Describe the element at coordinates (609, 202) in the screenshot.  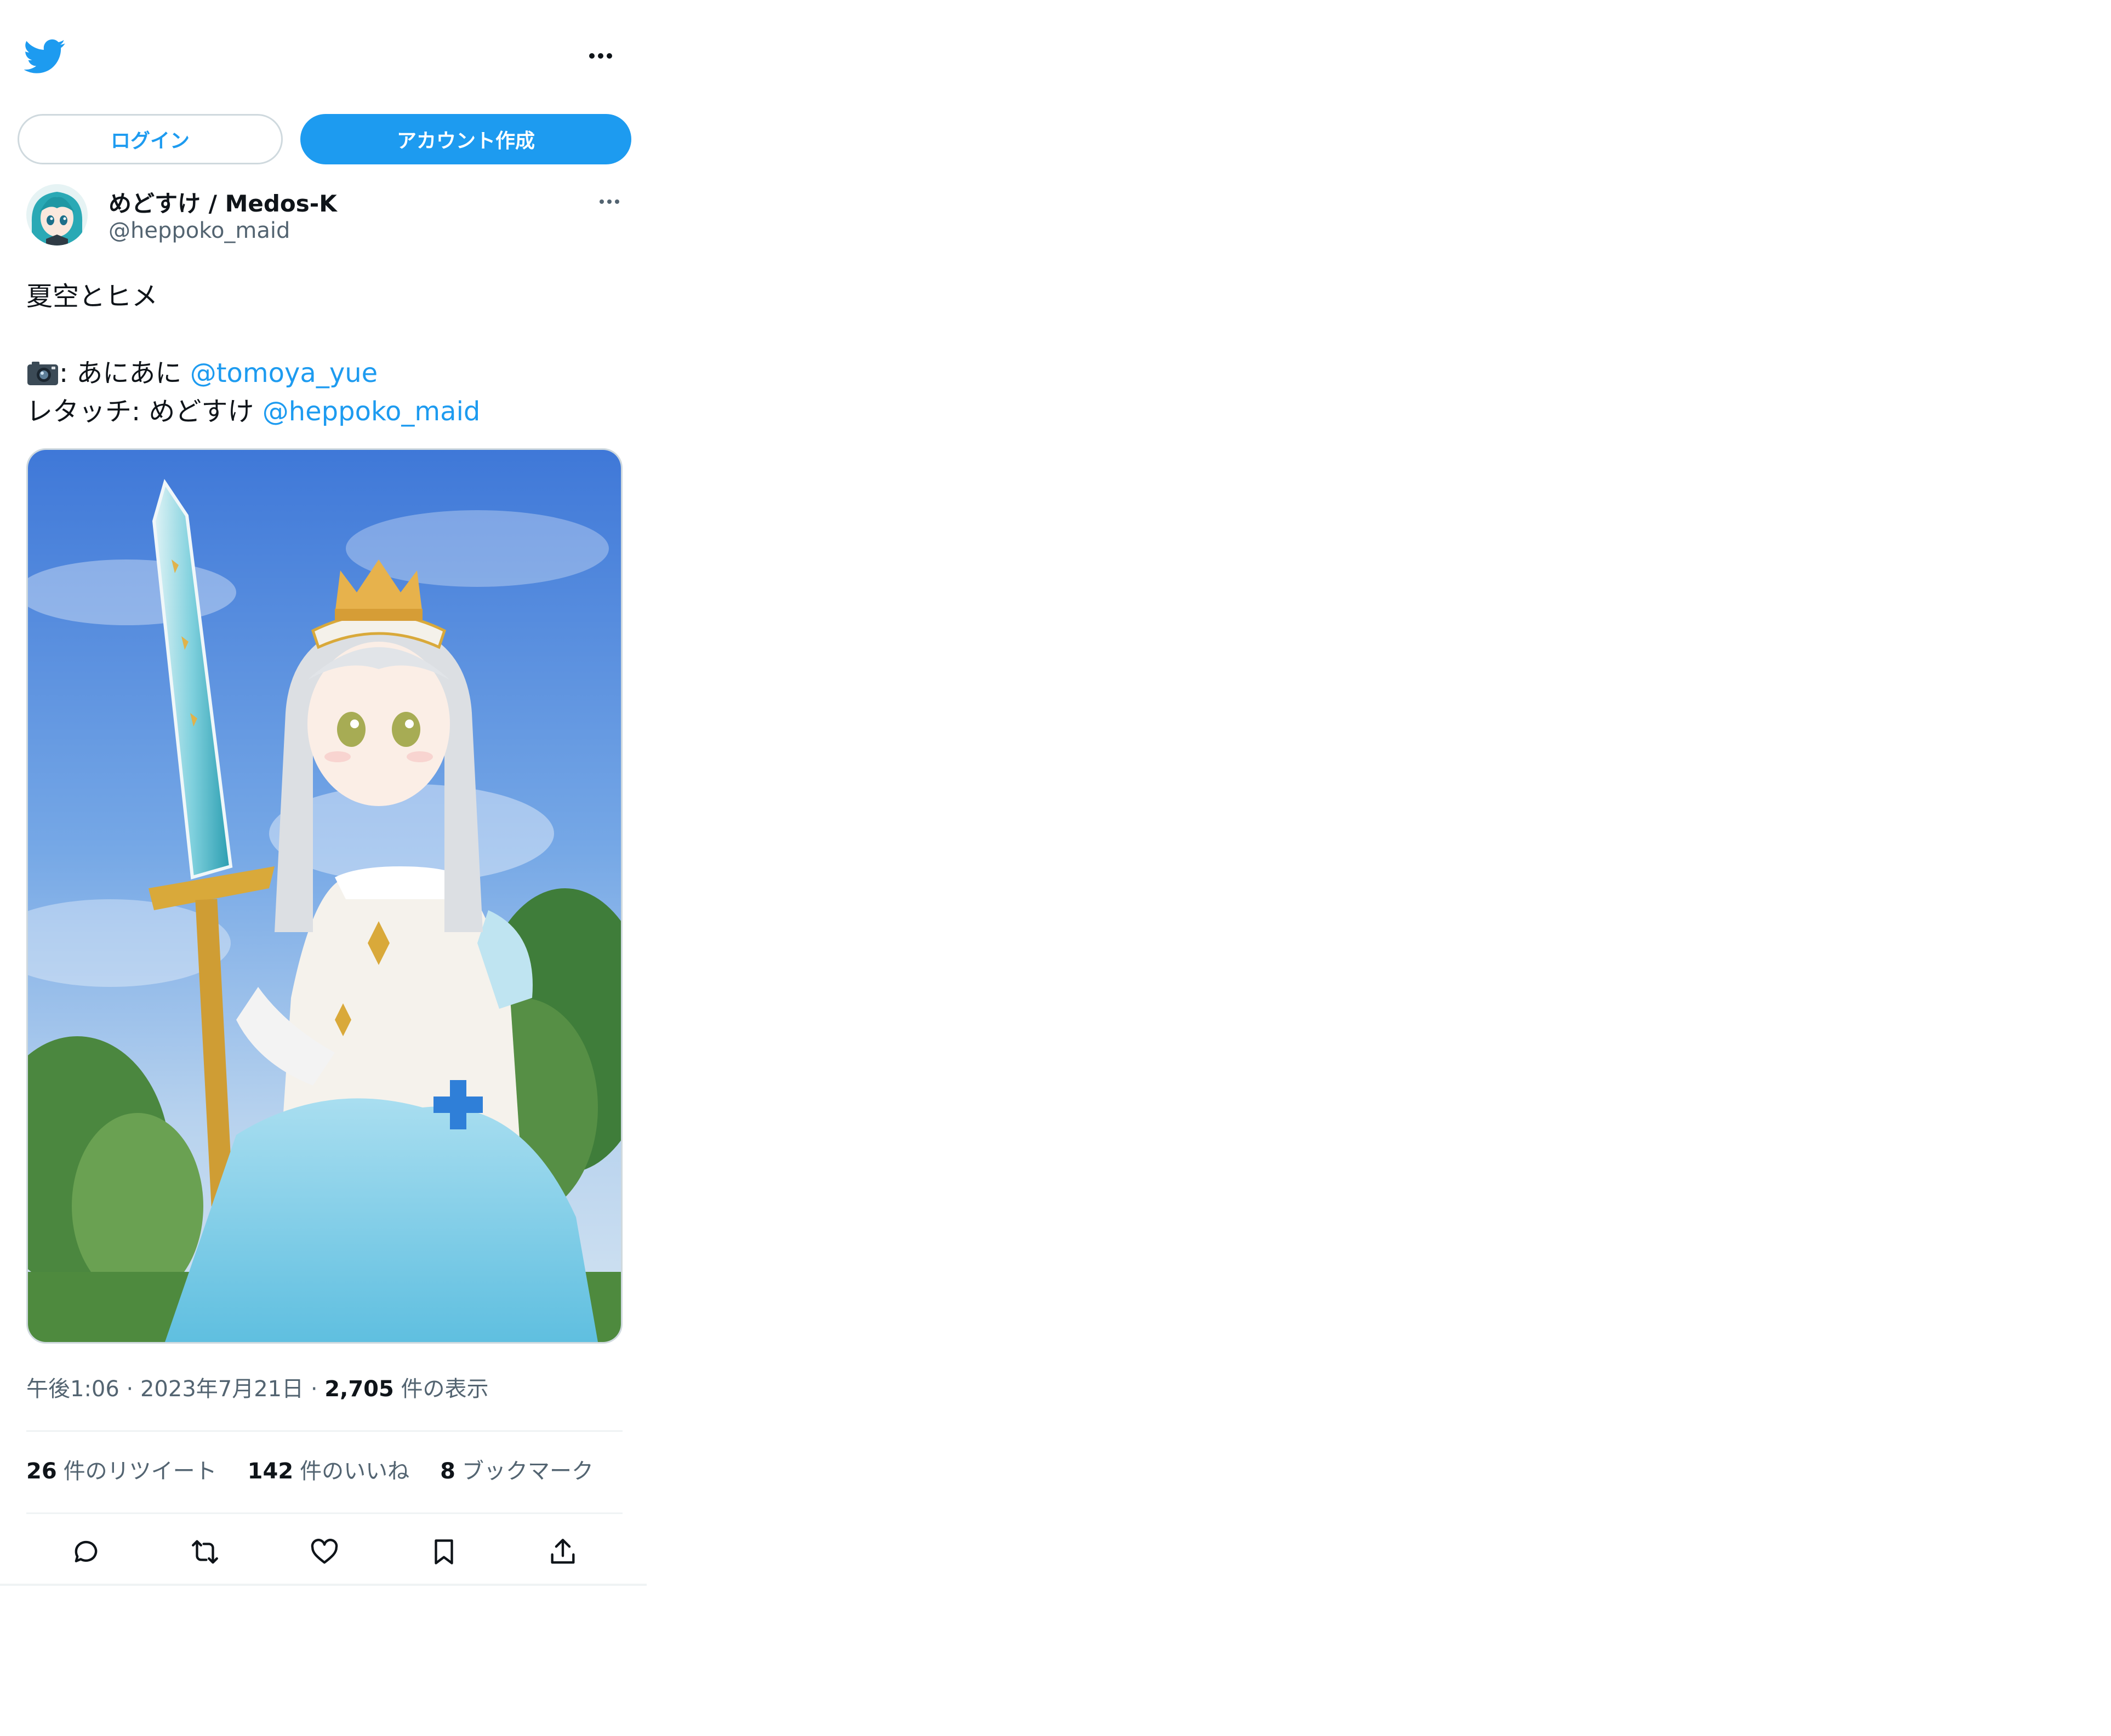
I see `tweet-more-icon` at that location.